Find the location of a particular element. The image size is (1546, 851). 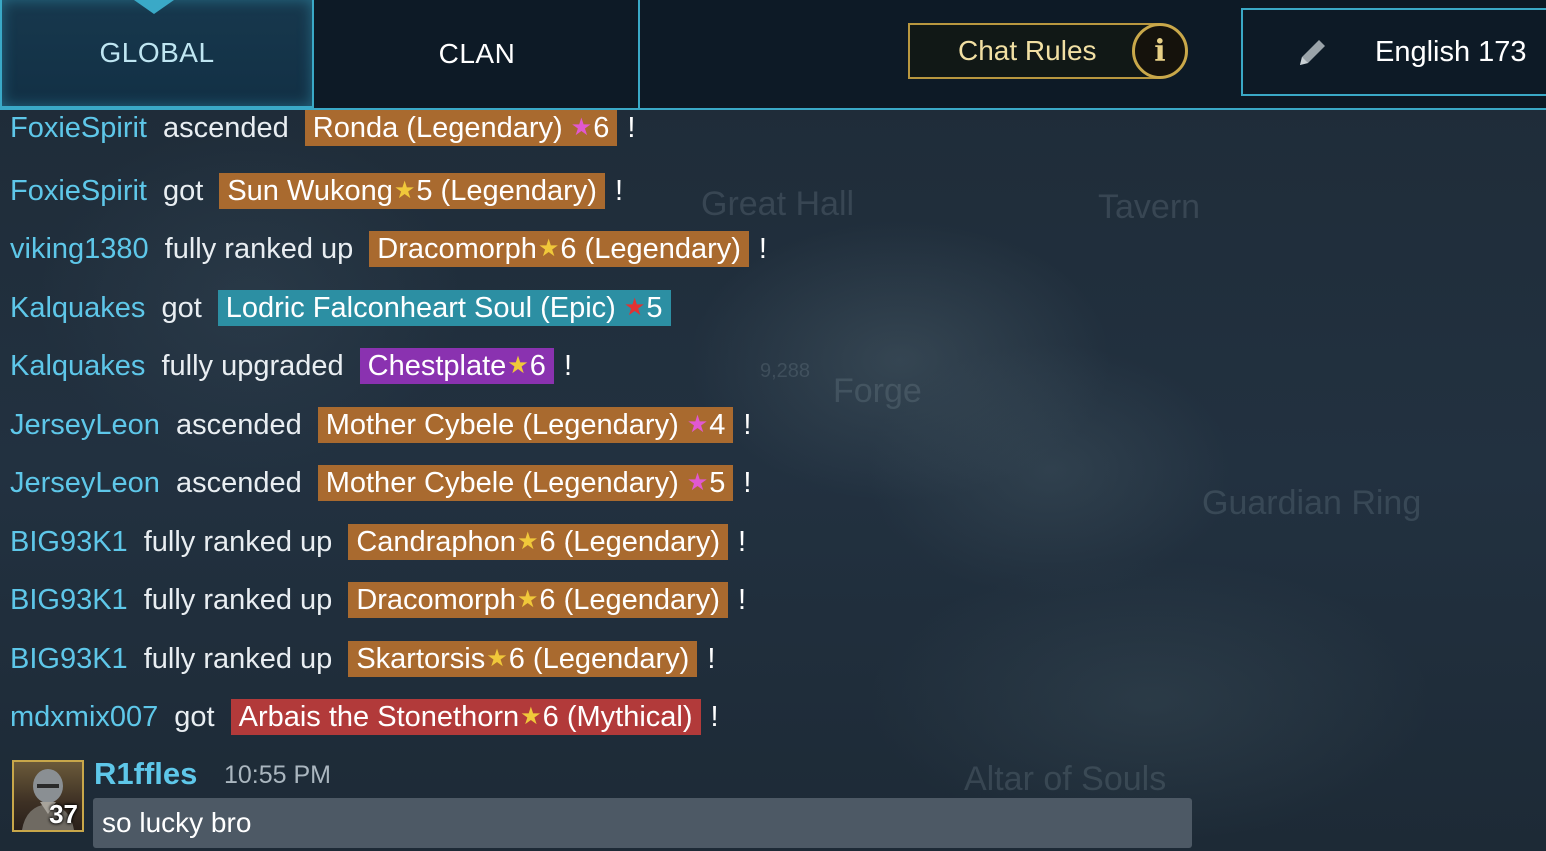

language-selector-button: English 173 is located at coordinates (1393, 52).